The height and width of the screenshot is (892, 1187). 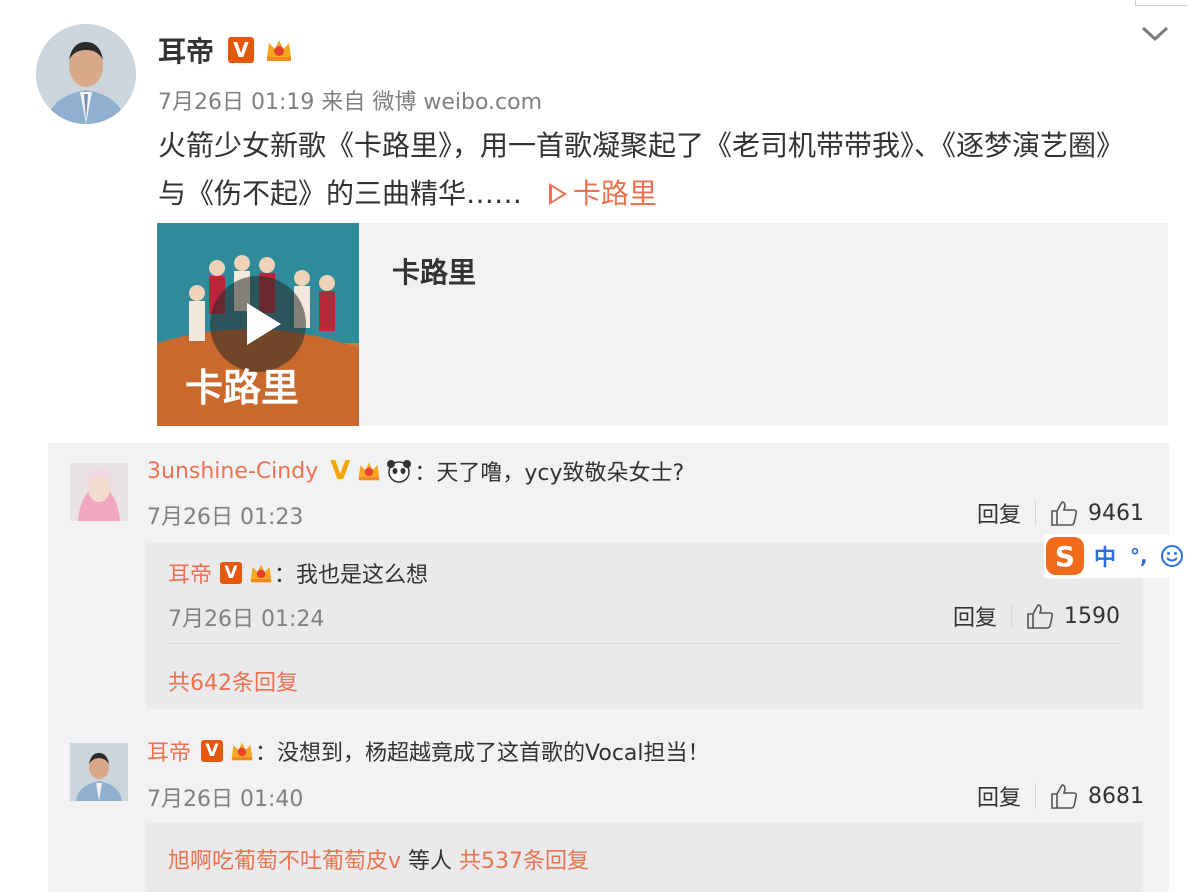 I want to click on reply-summary-user: 旭啊吃葡萄不吐葡萄皮v, so click(x=284, y=859).